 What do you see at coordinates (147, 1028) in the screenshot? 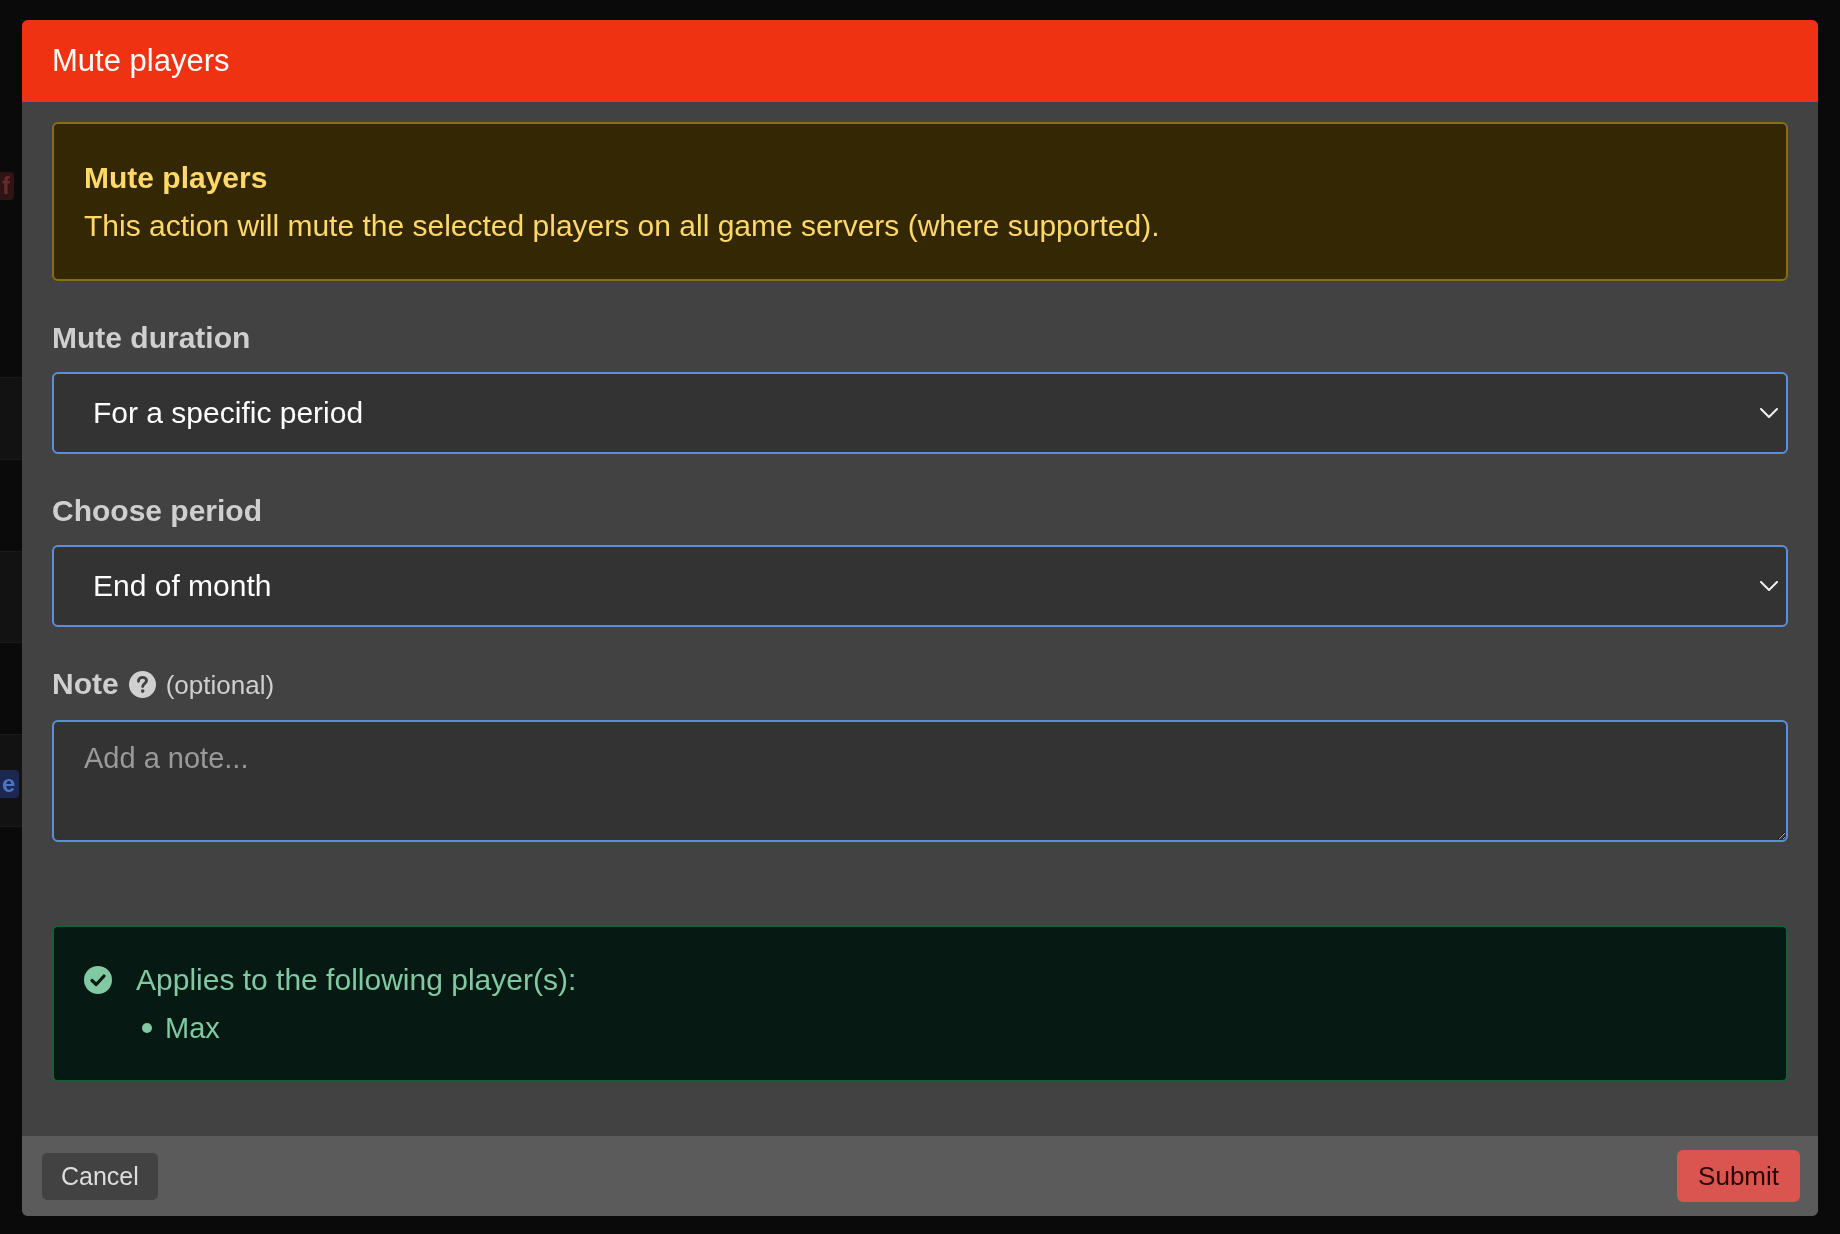
I see `bullet-icon` at bounding box center [147, 1028].